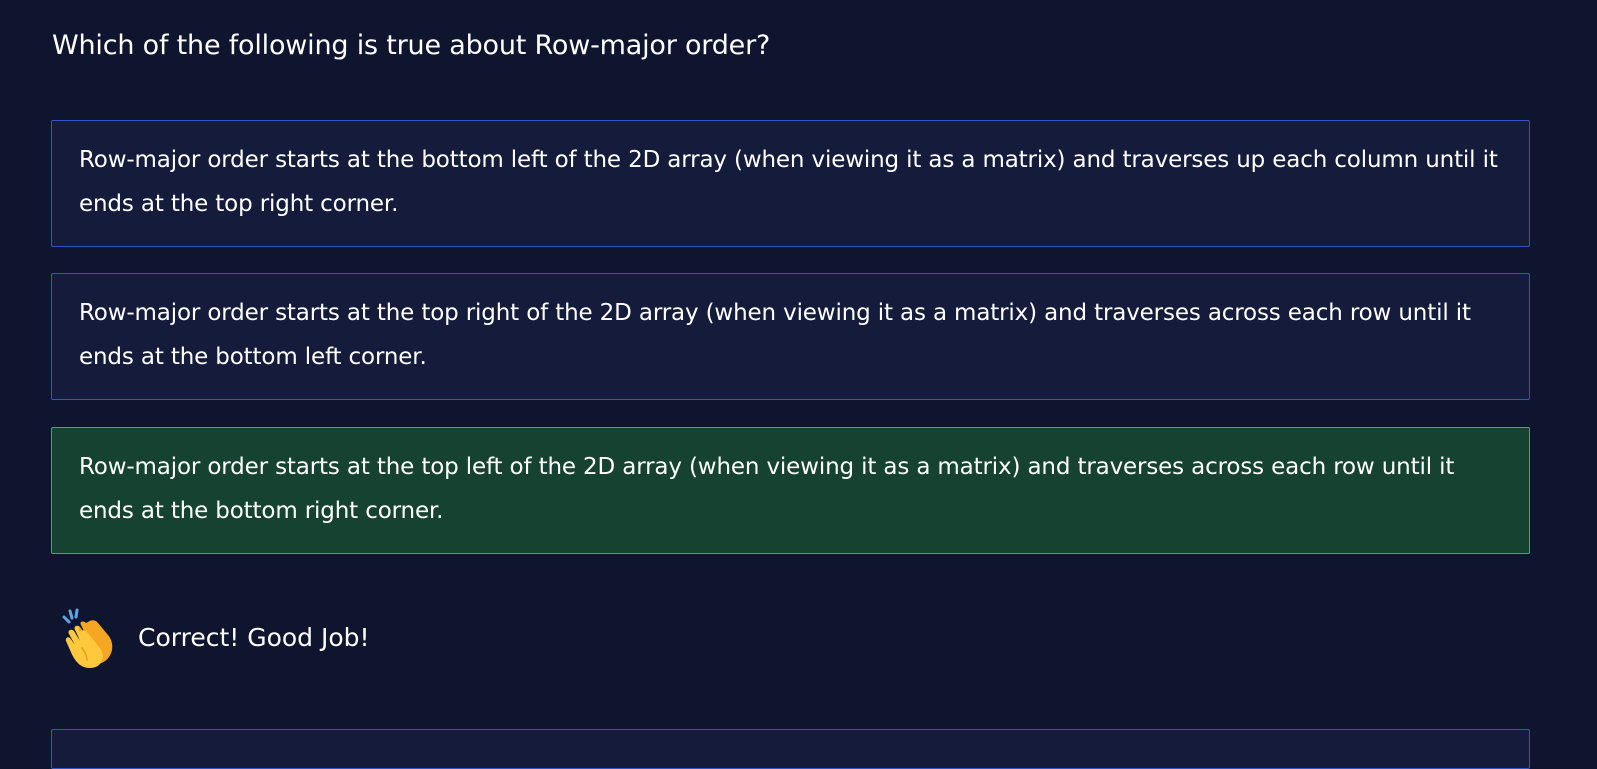 The width and height of the screenshot is (1597, 769). Describe the element at coordinates (87, 638) in the screenshot. I see `clapping-hands-icon` at that location.